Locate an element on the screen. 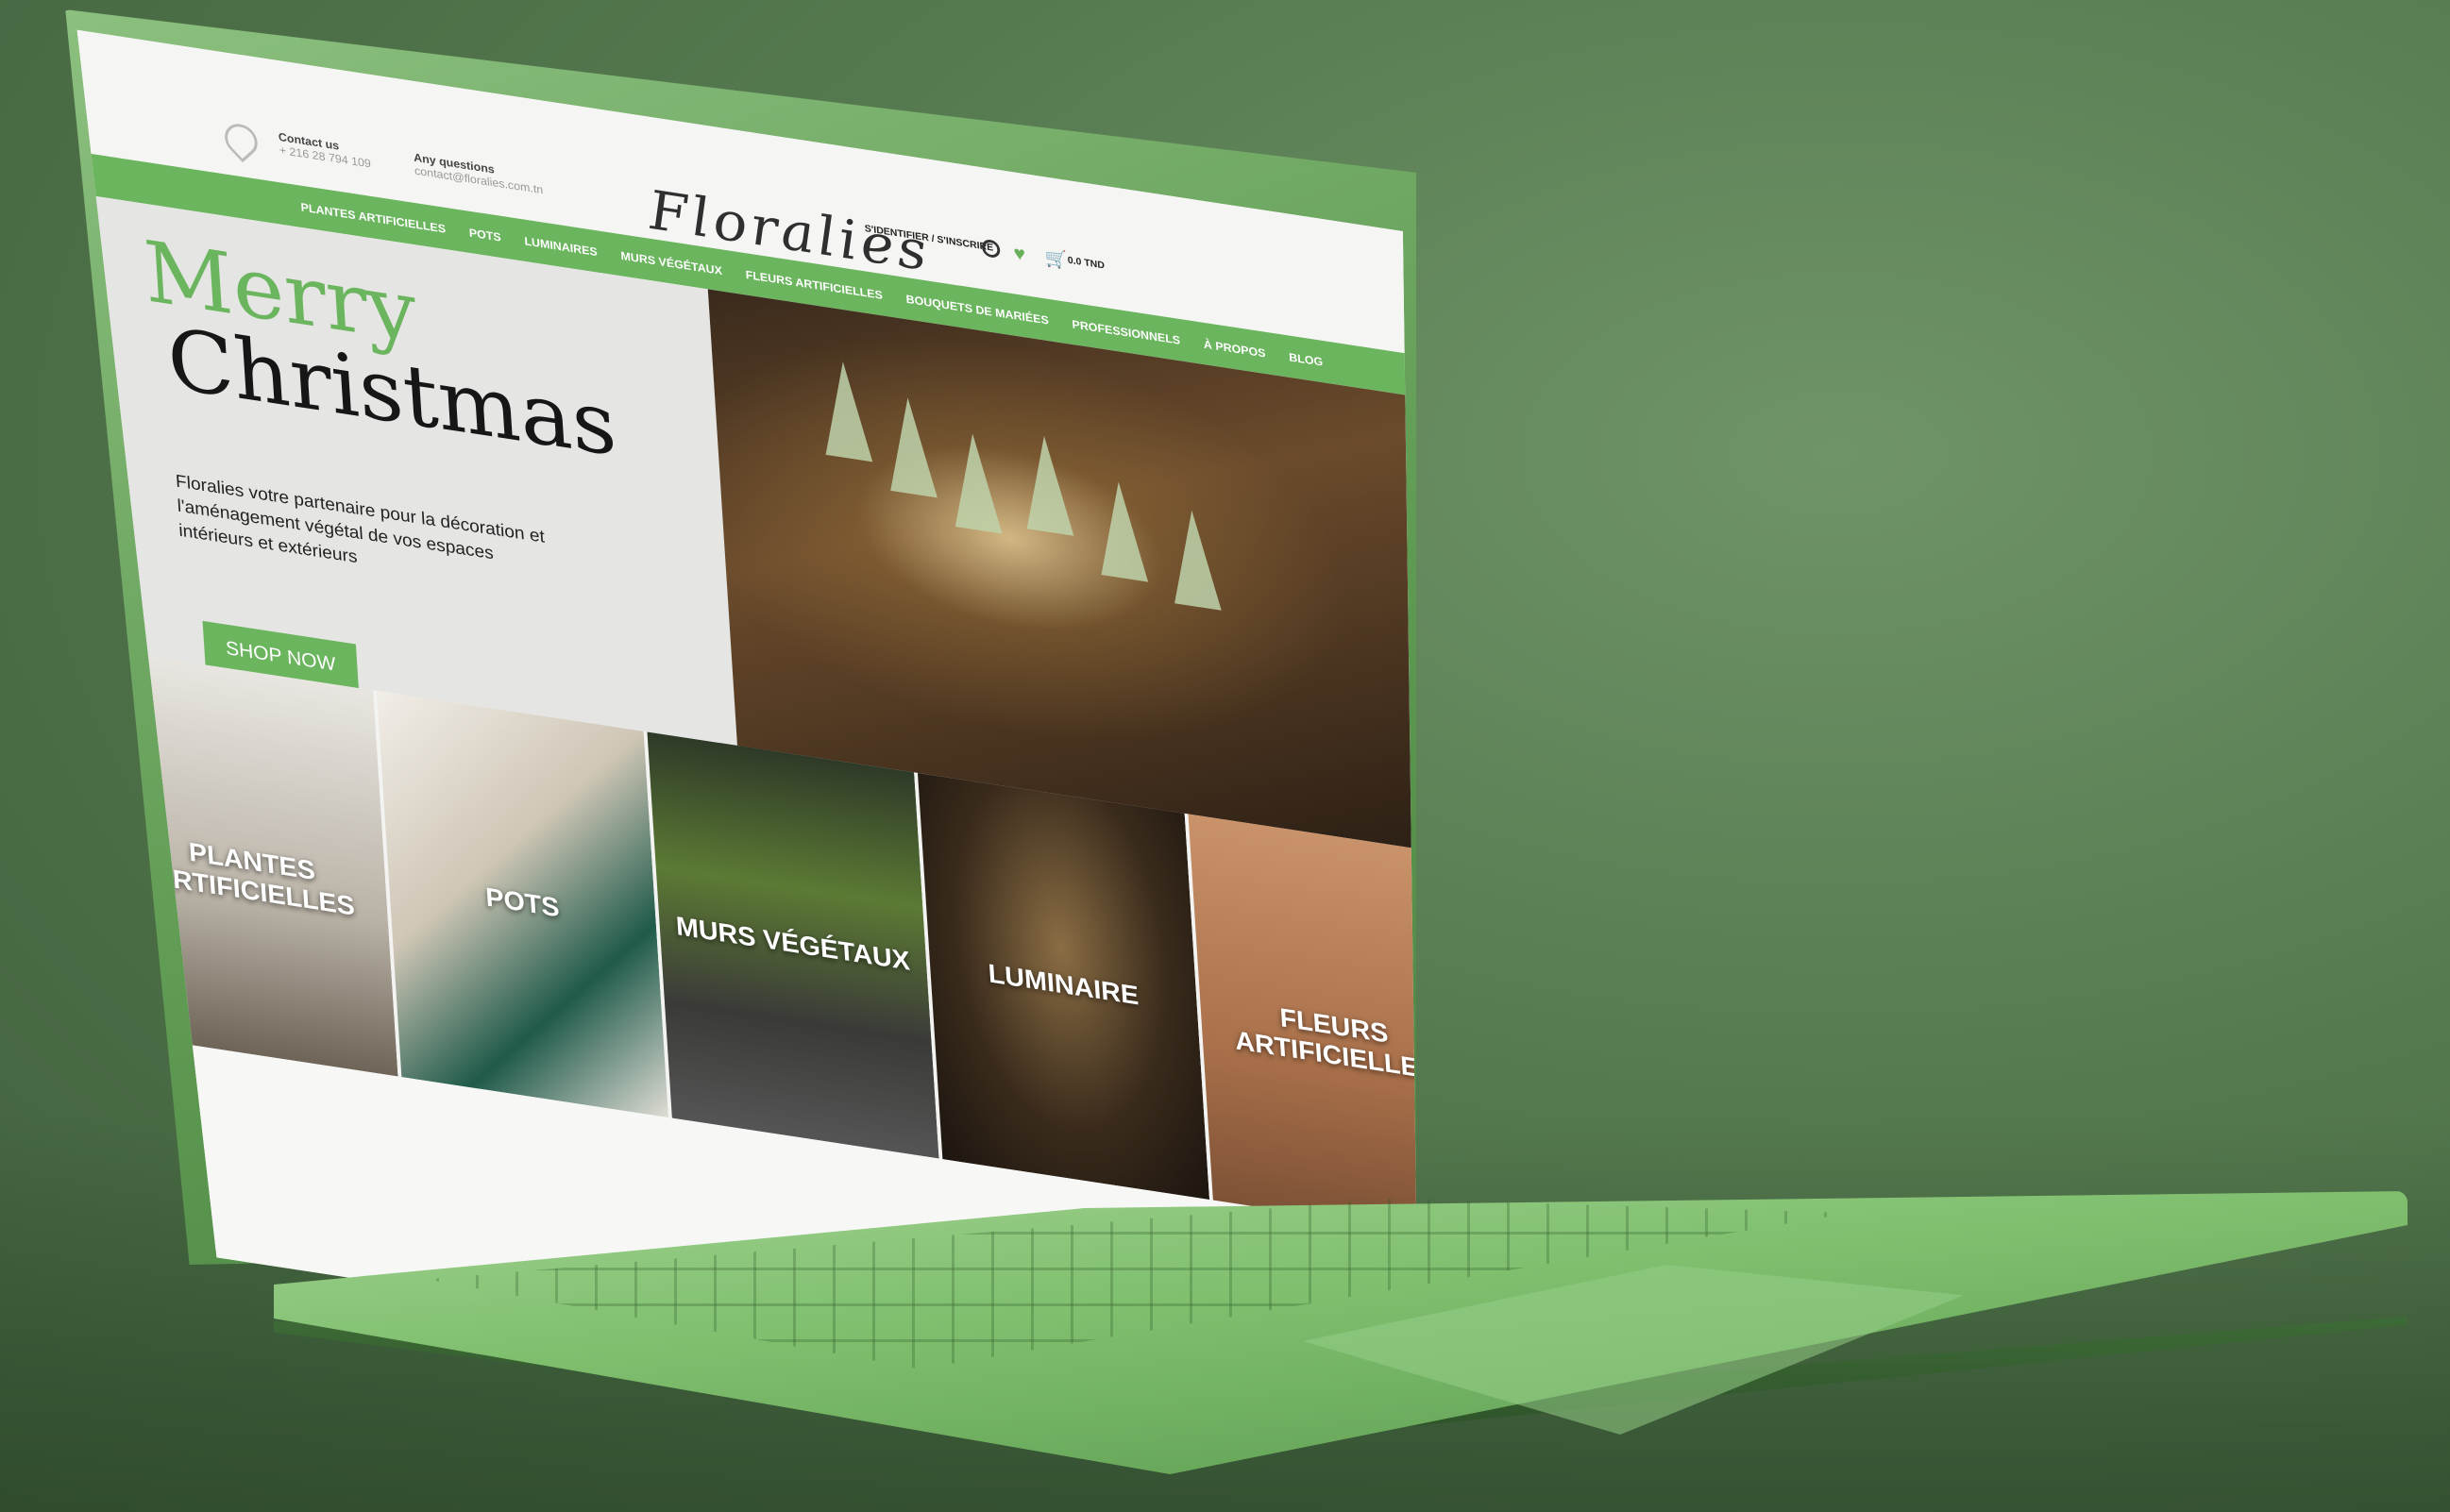 Image resolution: width=2450 pixels, height=1512 pixels. nav-item-pots: POTS is located at coordinates (484, 235).